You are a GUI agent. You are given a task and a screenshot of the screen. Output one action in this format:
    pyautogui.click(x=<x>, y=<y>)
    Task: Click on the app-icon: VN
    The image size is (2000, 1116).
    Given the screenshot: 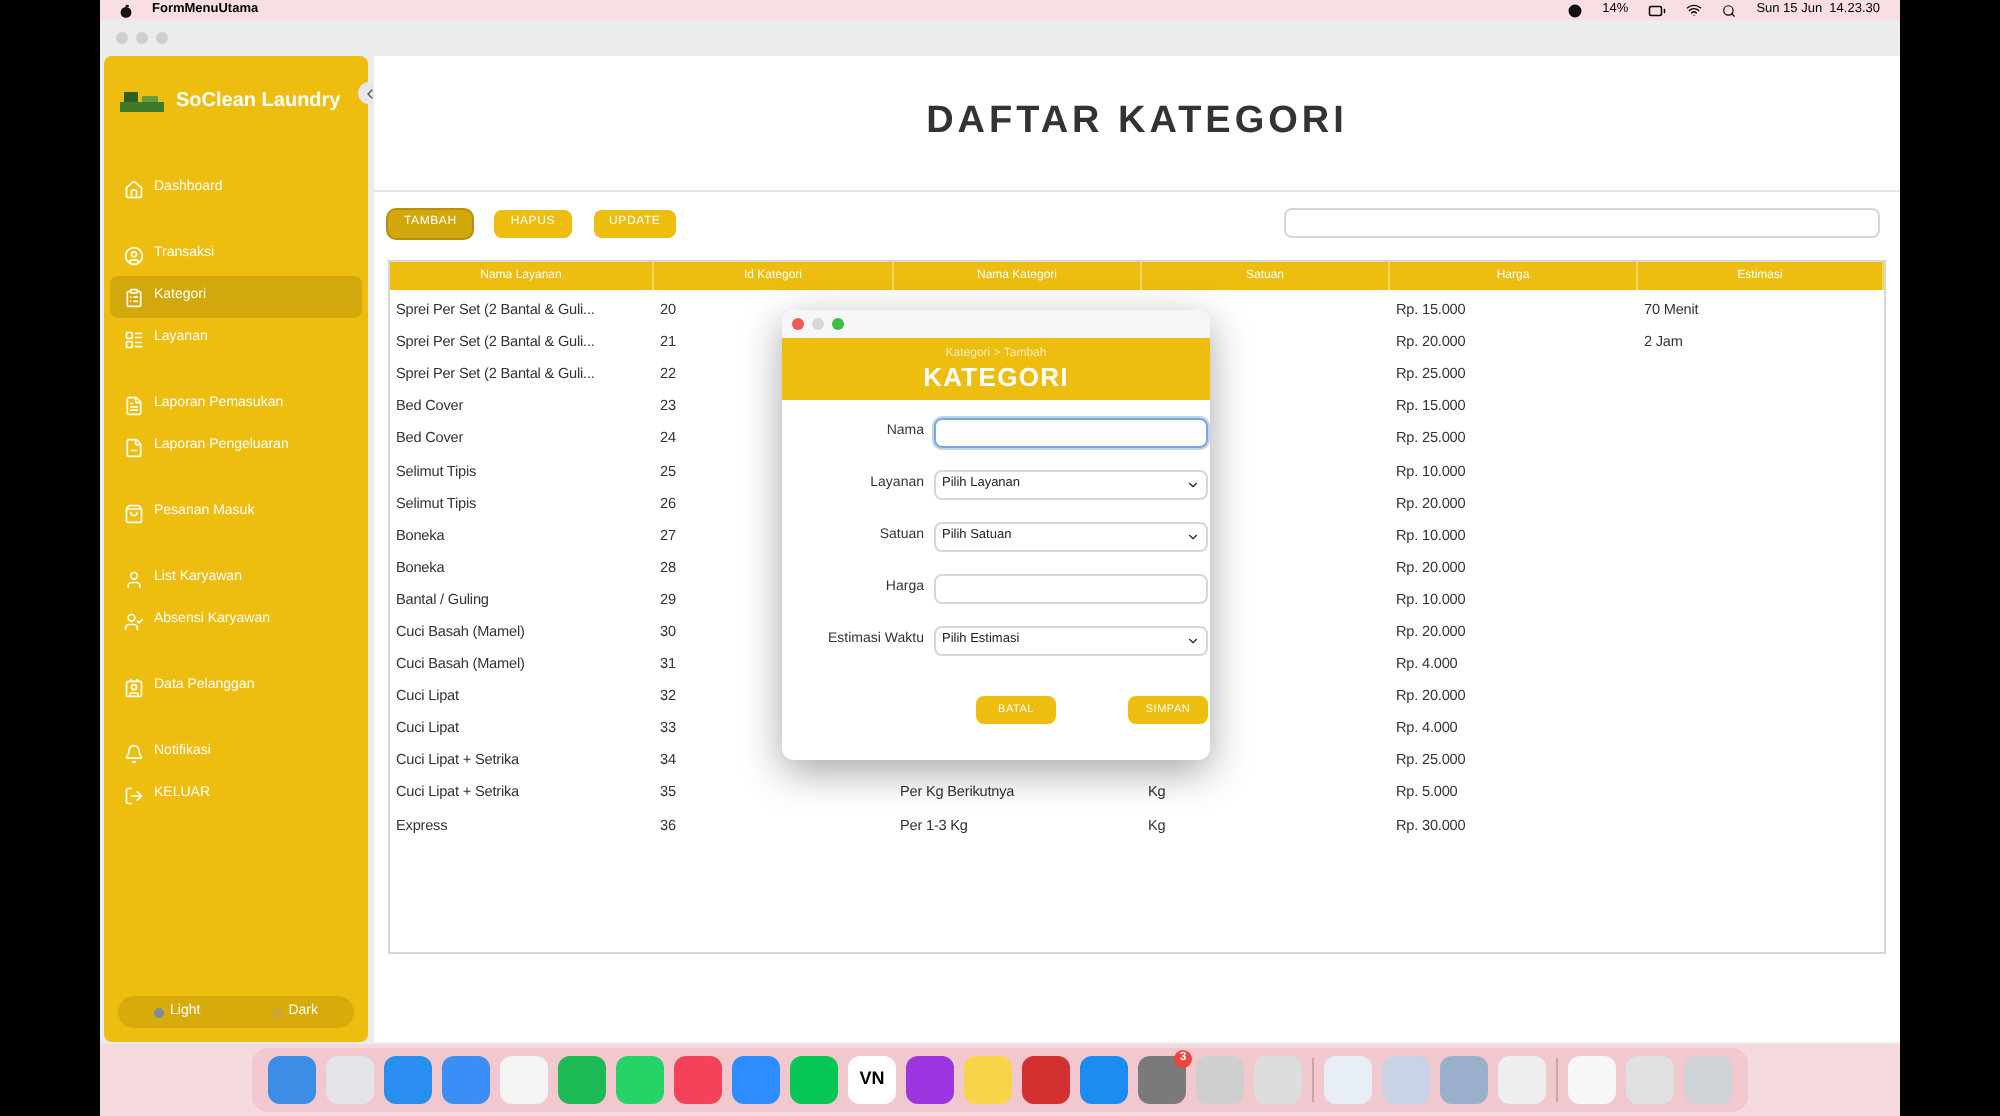 What is the action you would take?
    pyautogui.click(x=872, y=1080)
    